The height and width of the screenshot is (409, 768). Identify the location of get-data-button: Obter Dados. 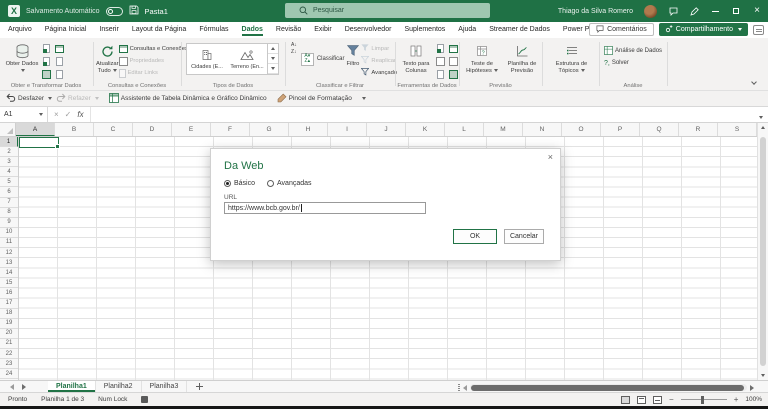
(22, 61).